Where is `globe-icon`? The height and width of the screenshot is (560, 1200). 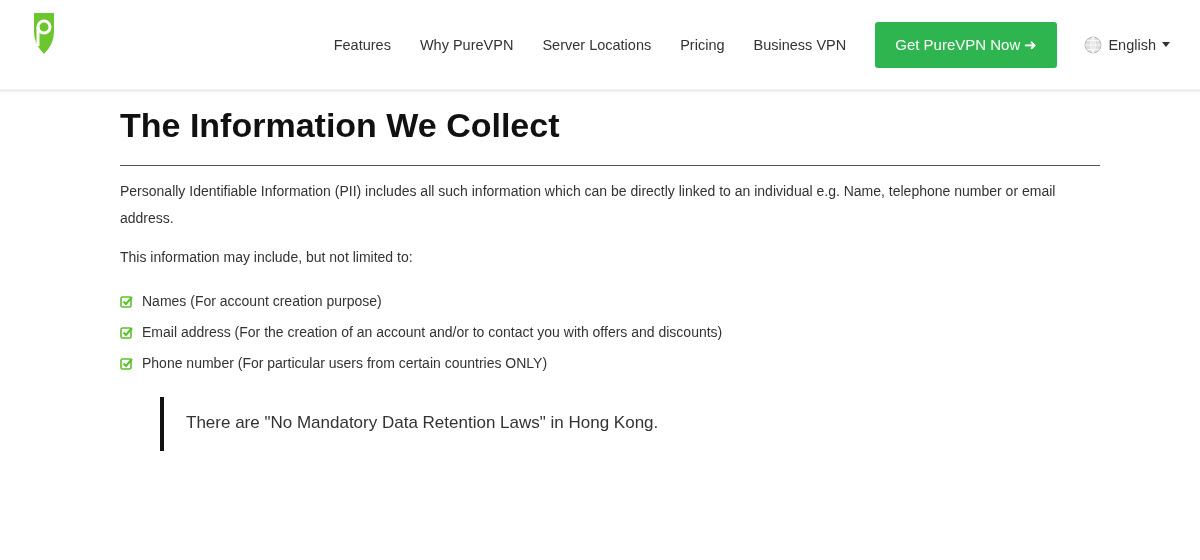 globe-icon is located at coordinates (1093, 44).